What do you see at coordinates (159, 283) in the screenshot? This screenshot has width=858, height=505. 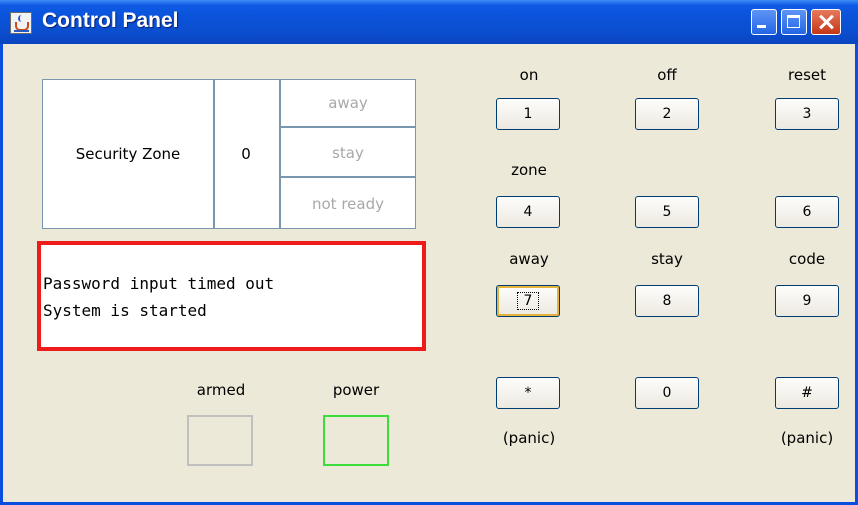 I see `message-line: Password input timed out` at bounding box center [159, 283].